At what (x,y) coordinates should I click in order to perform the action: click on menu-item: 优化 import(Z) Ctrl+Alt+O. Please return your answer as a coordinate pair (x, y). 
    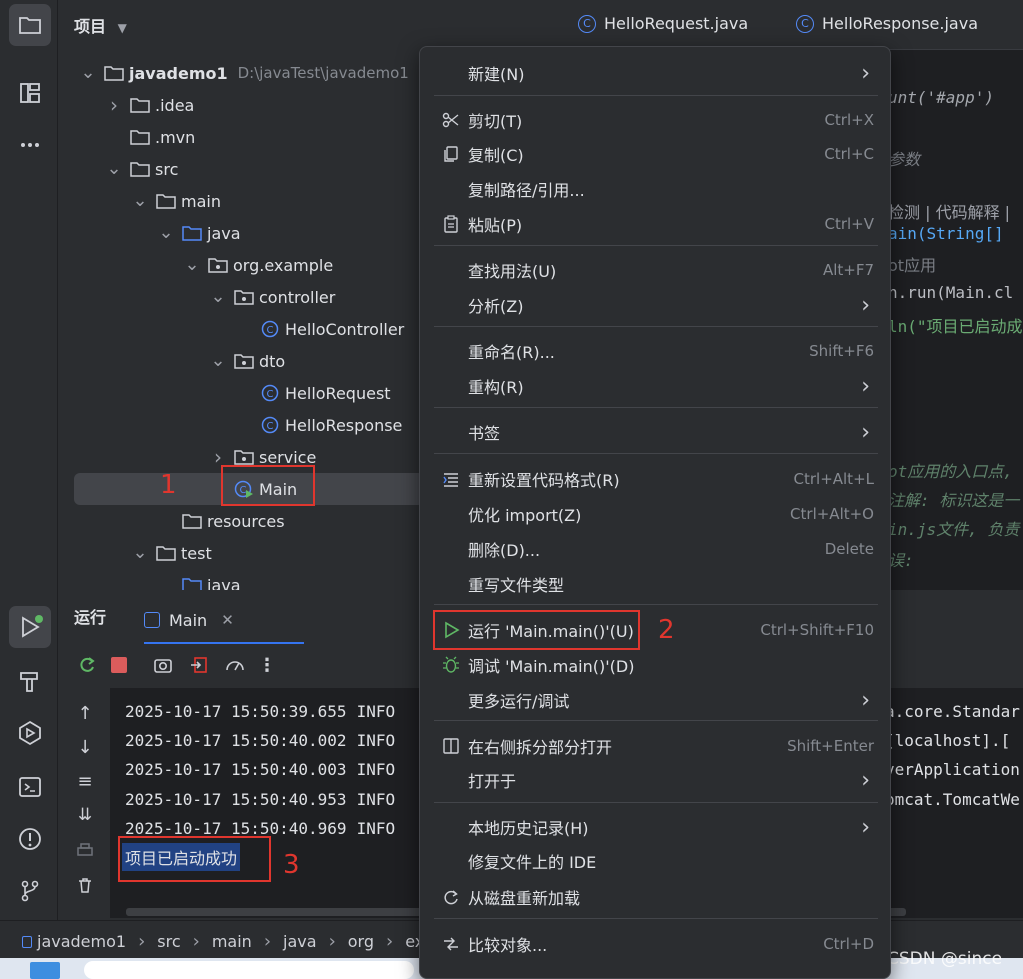
    Looking at the image, I should click on (656, 514).